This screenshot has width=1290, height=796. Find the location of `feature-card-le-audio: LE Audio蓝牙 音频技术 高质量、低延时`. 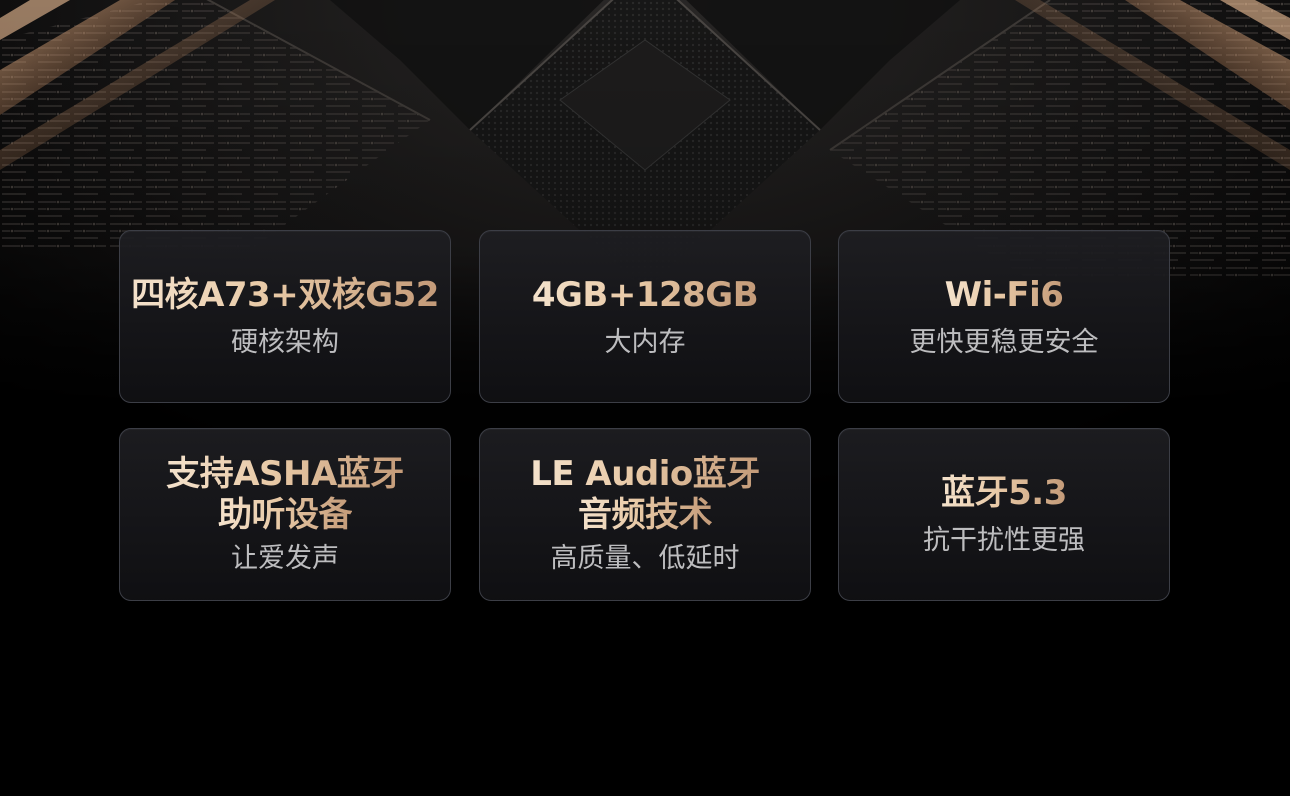

feature-card-le-audio: LE Audio蓝牙 音频技术 高质量、低延时 is located at coordinates (645, 514).